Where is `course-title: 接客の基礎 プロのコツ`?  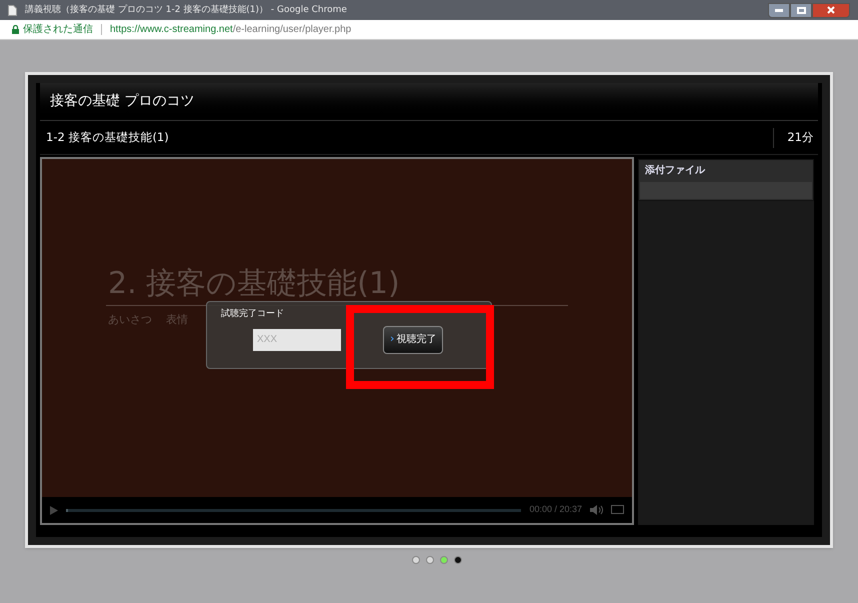 course-title: 接客の基礎 プロのコツ is located at coordinates (122, 101).